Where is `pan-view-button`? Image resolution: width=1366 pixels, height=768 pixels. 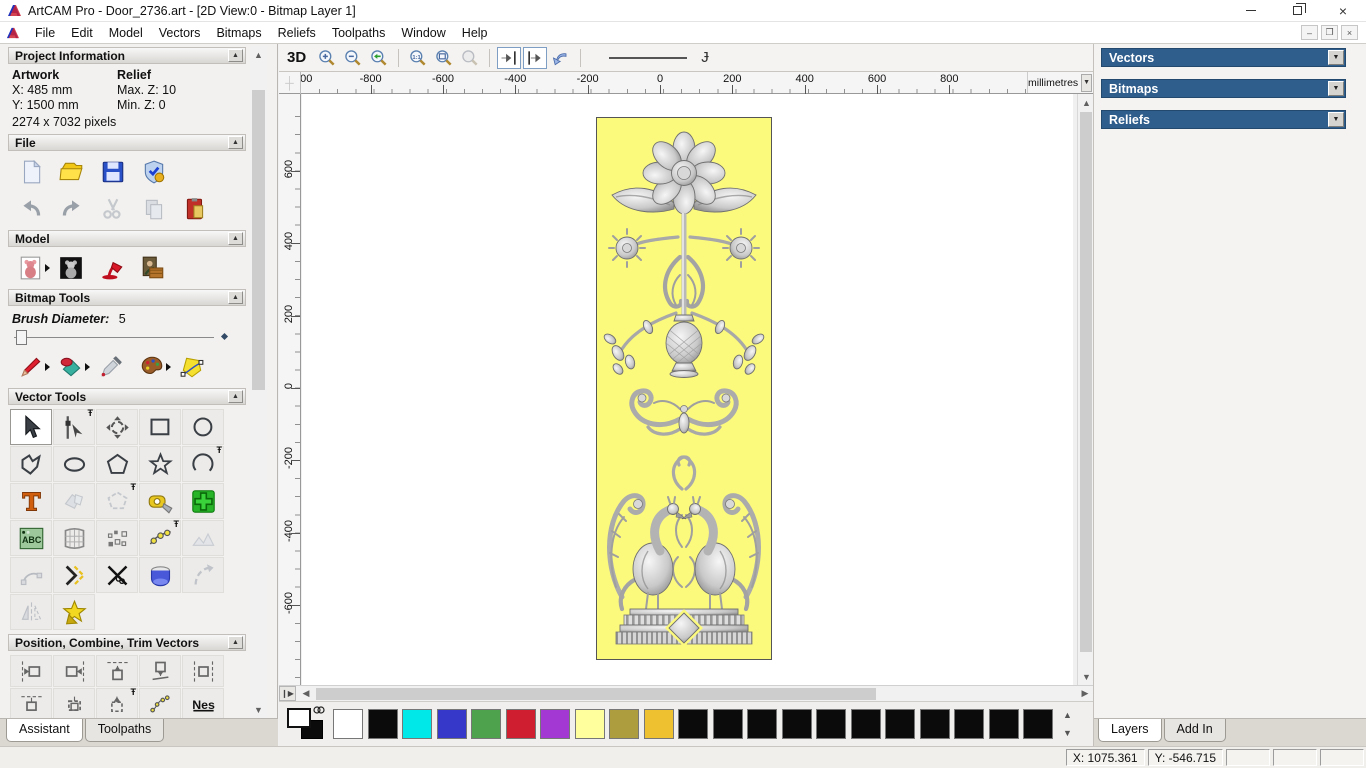 pan-view-button is located at coordinates (561, 58).